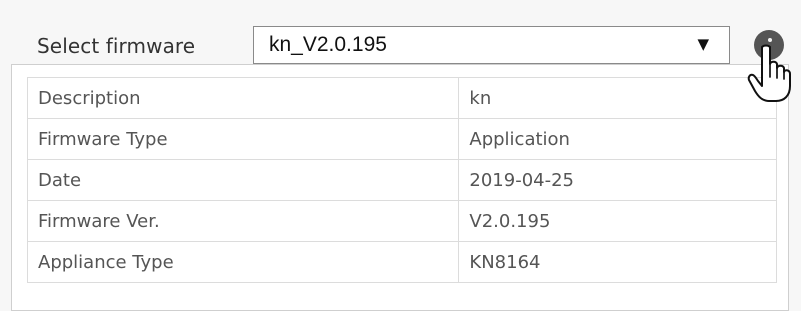 The height and width of the screenshot is (311, 801). Describe the element at coordinates (770, 40) in the screenshot. I see `info-dot` at that location.